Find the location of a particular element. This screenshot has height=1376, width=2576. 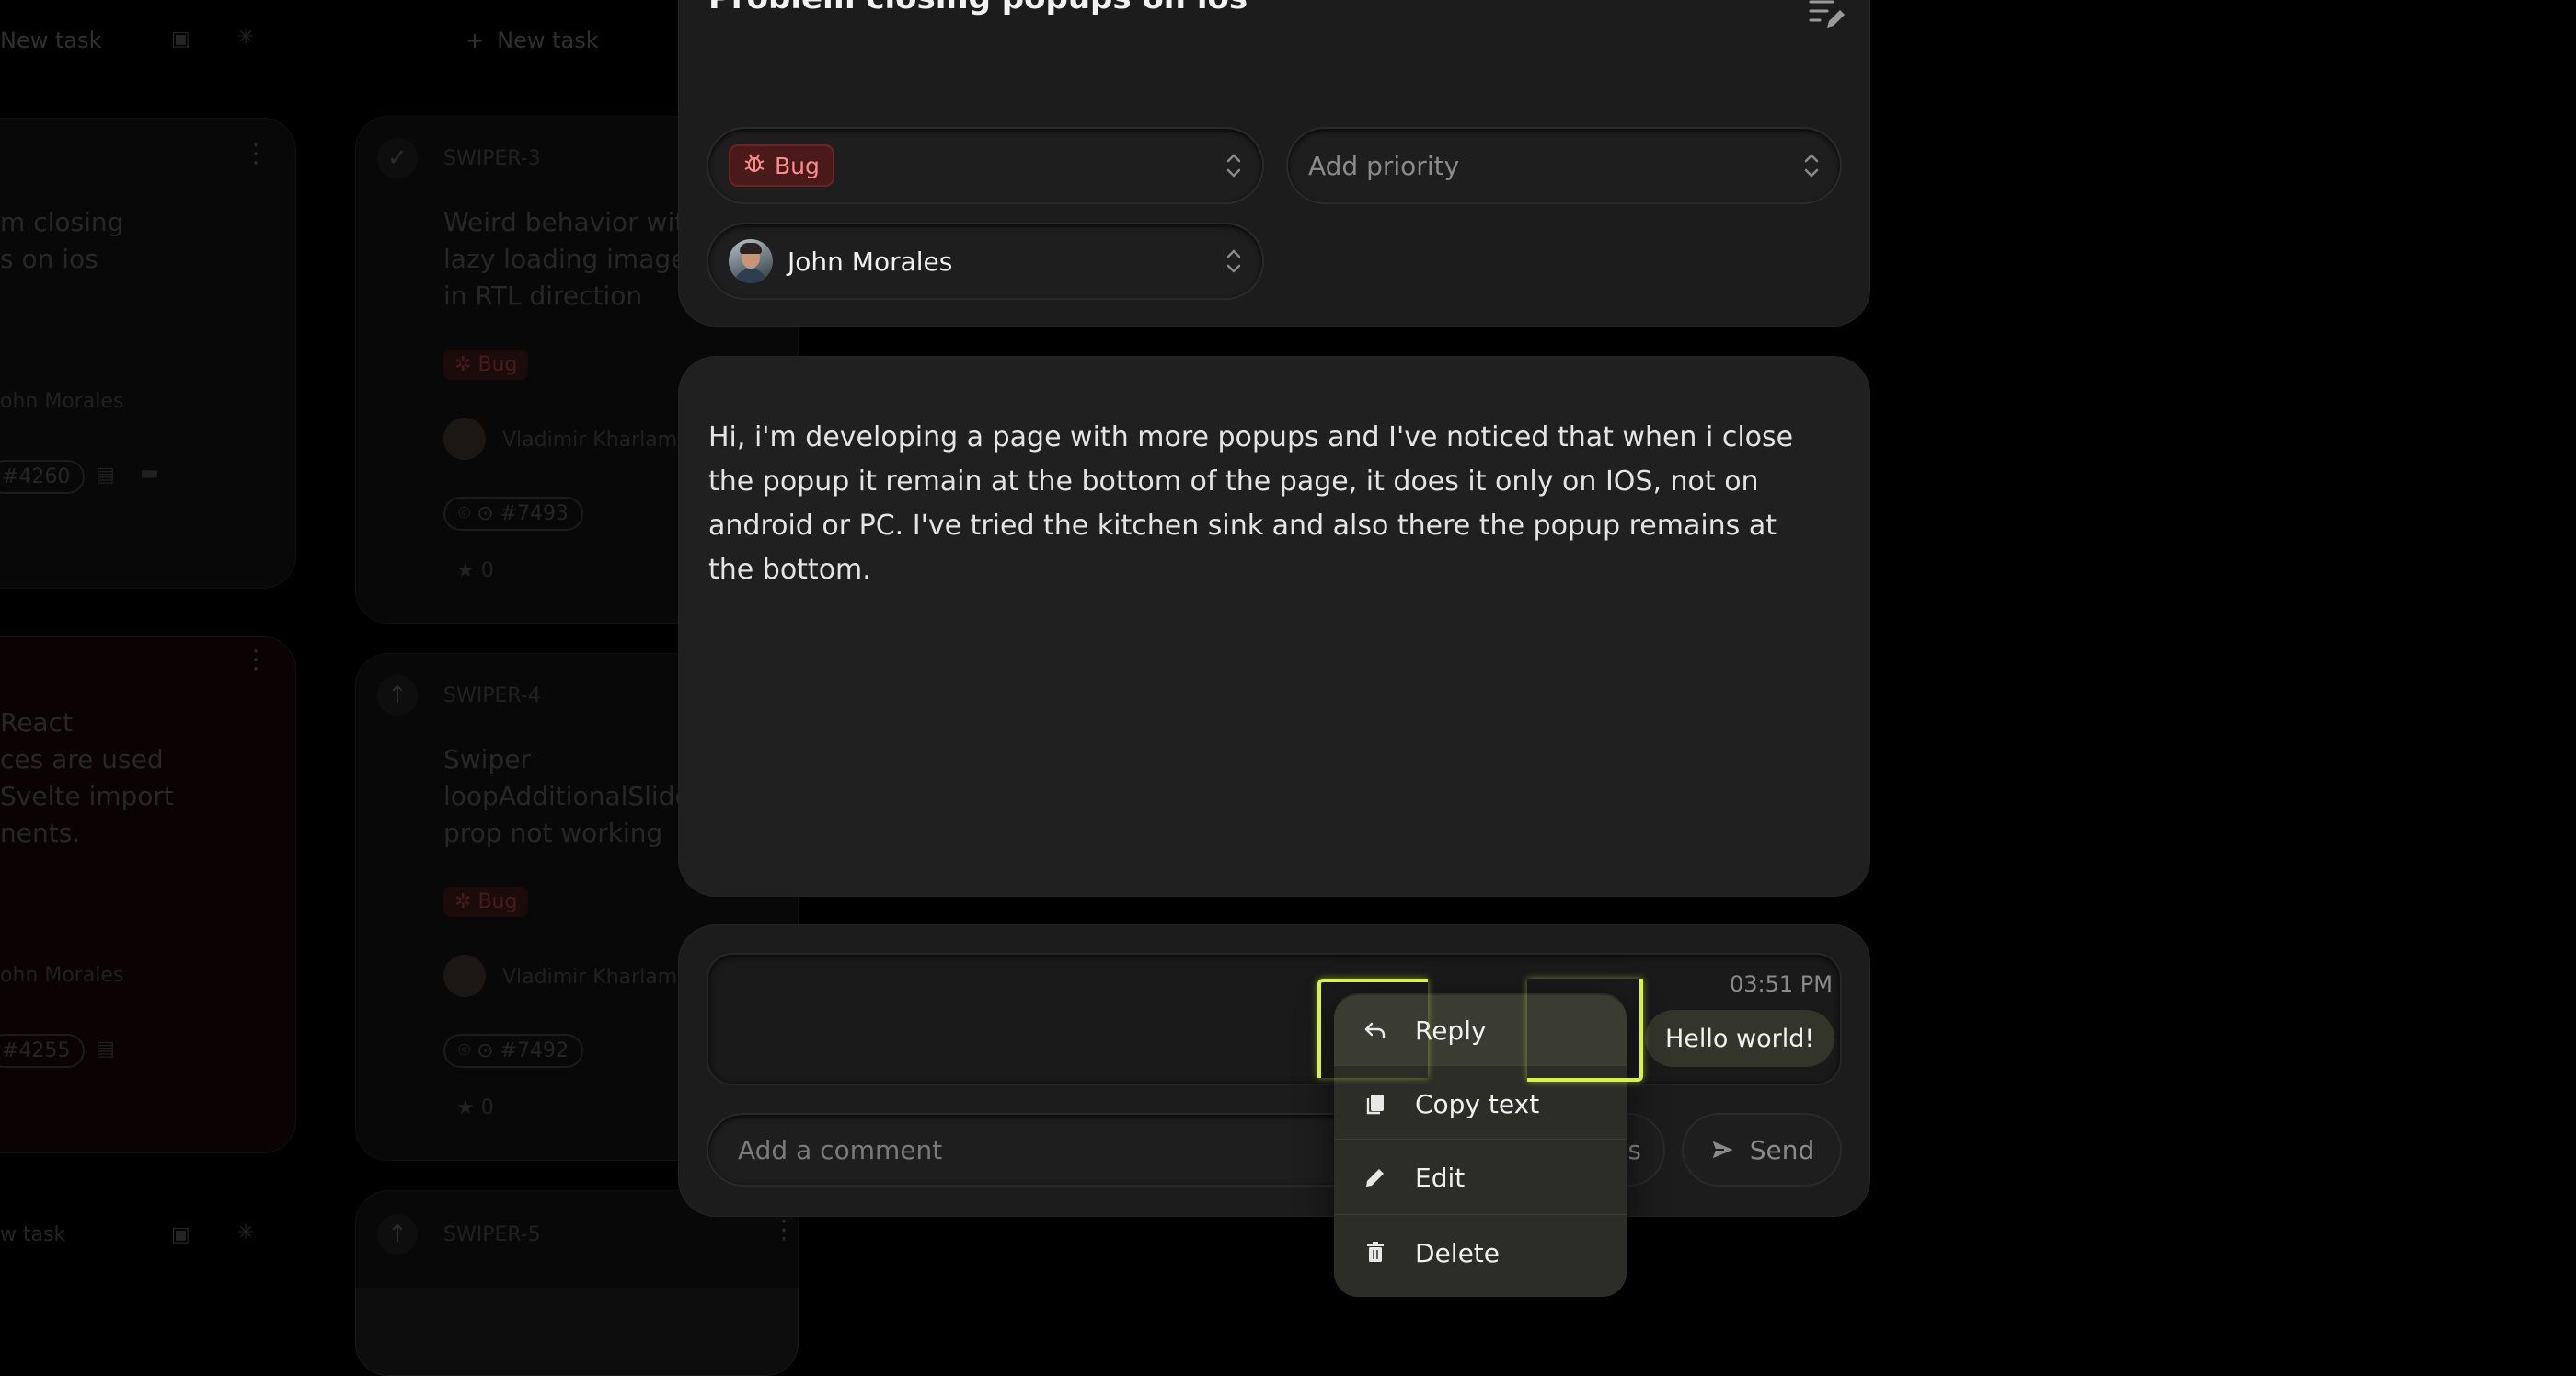

bug-icon is located at coordinates (754, 165).